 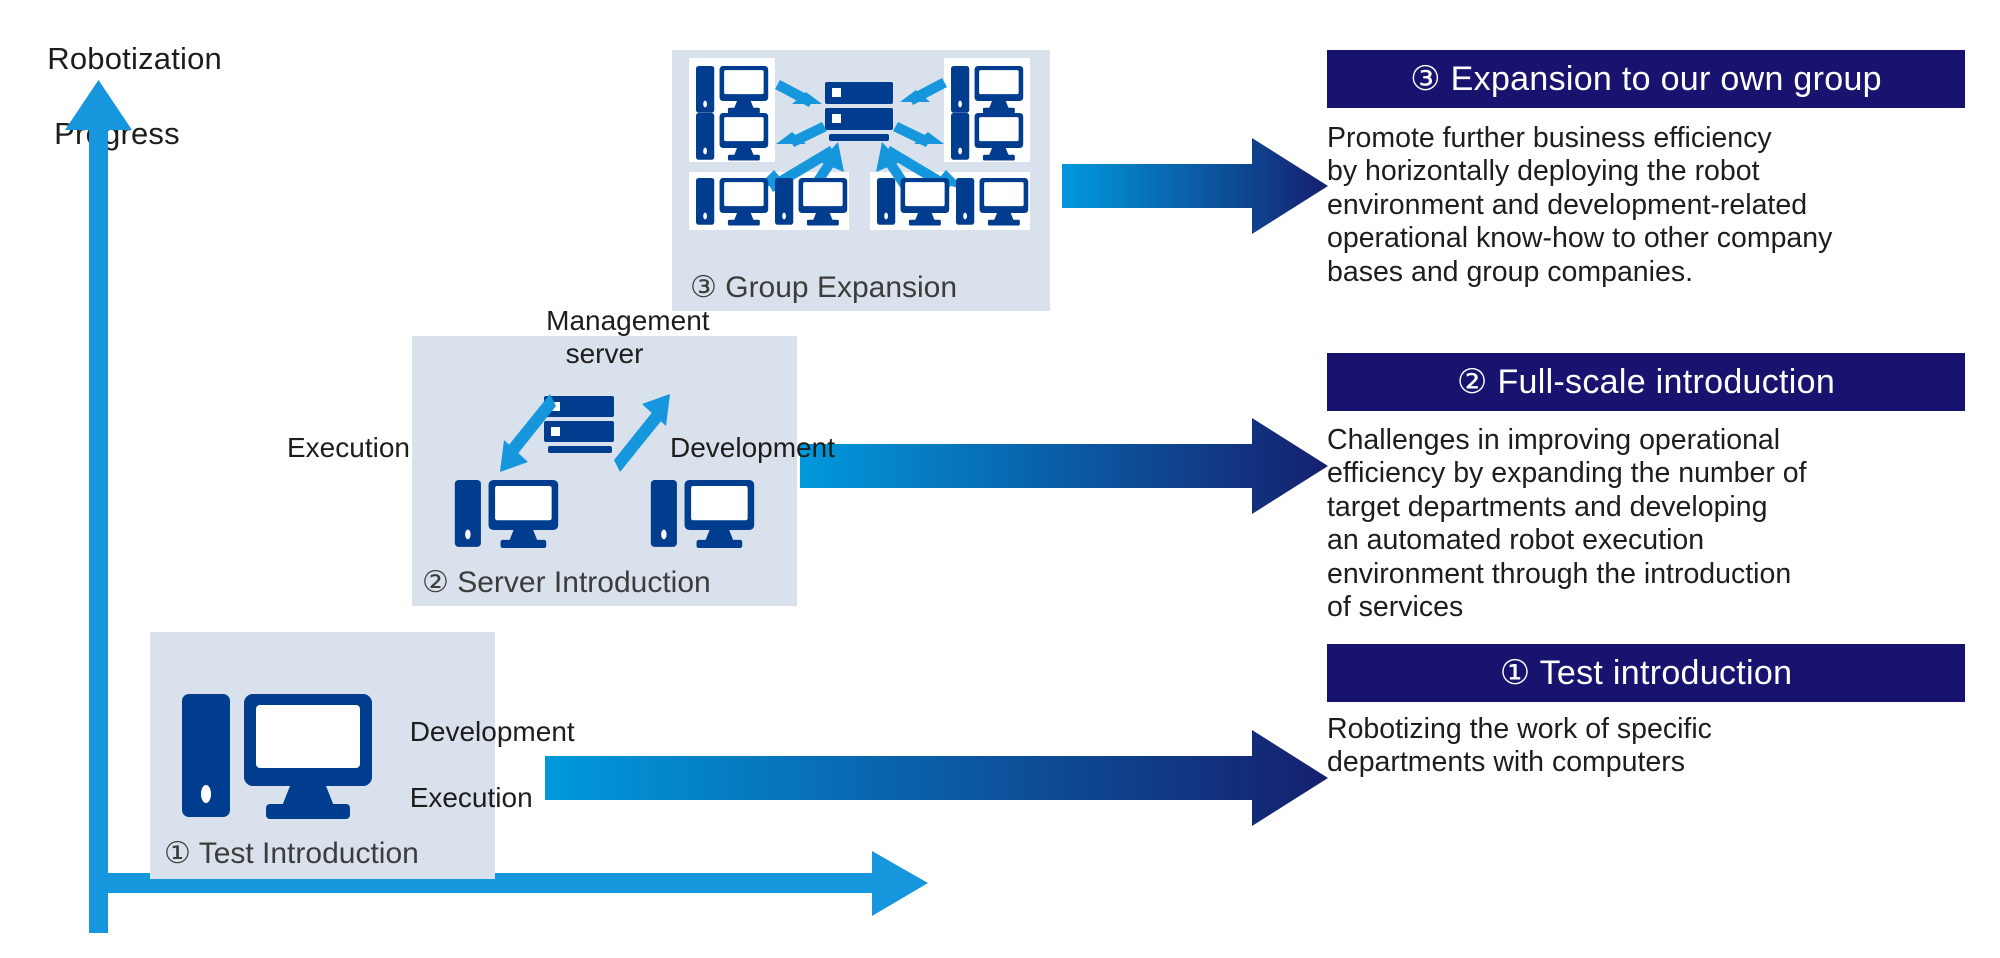 What do you see at coordinates (134, 58) in the screenshot?
I see `y-axis-label-line1: Robotization` at bounding box center [134, 58].